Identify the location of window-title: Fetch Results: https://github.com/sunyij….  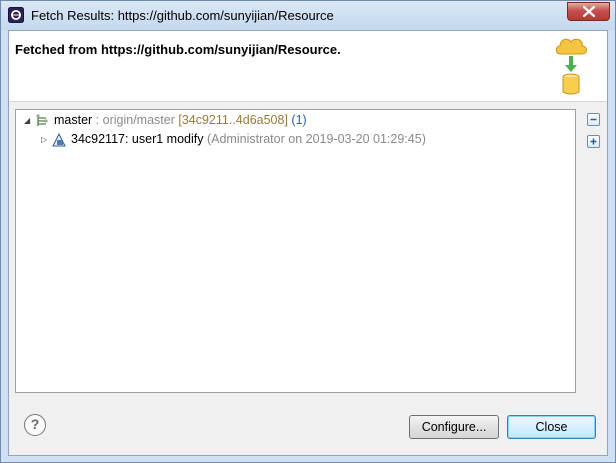
(182, 15).